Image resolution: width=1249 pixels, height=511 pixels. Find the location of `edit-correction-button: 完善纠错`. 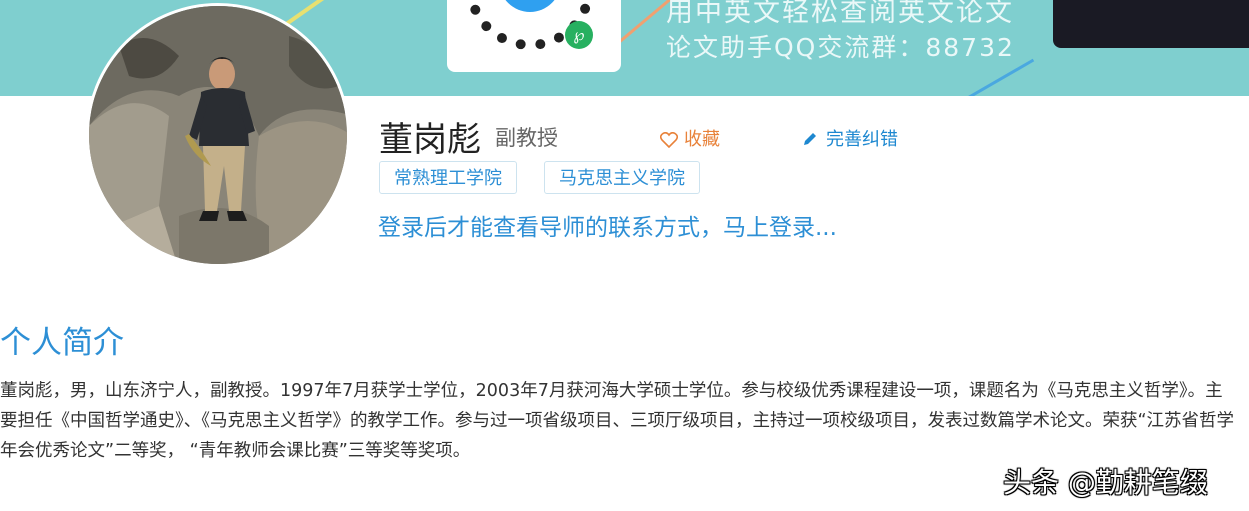

edit-correction-button: 完善纠错 is located at coordinates (850, 138).